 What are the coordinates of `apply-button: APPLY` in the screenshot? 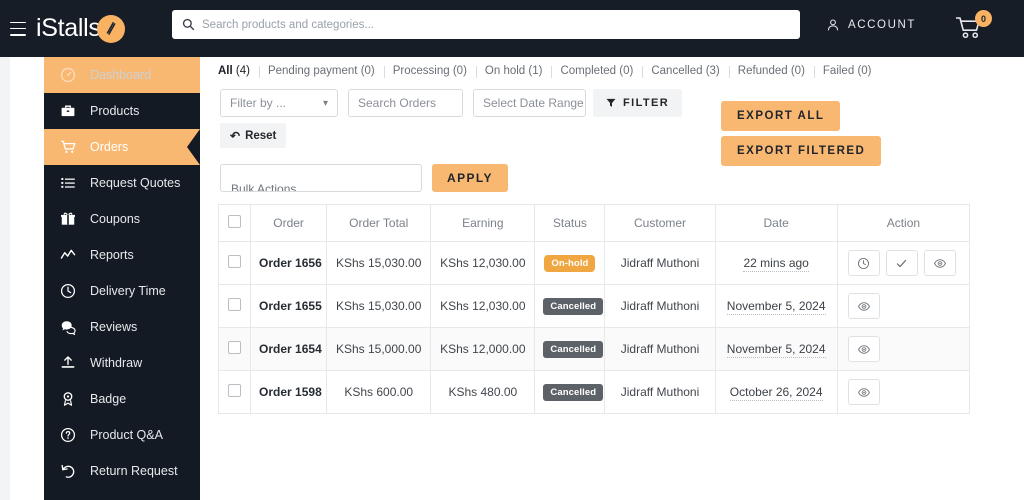 It's located at (470, 178).